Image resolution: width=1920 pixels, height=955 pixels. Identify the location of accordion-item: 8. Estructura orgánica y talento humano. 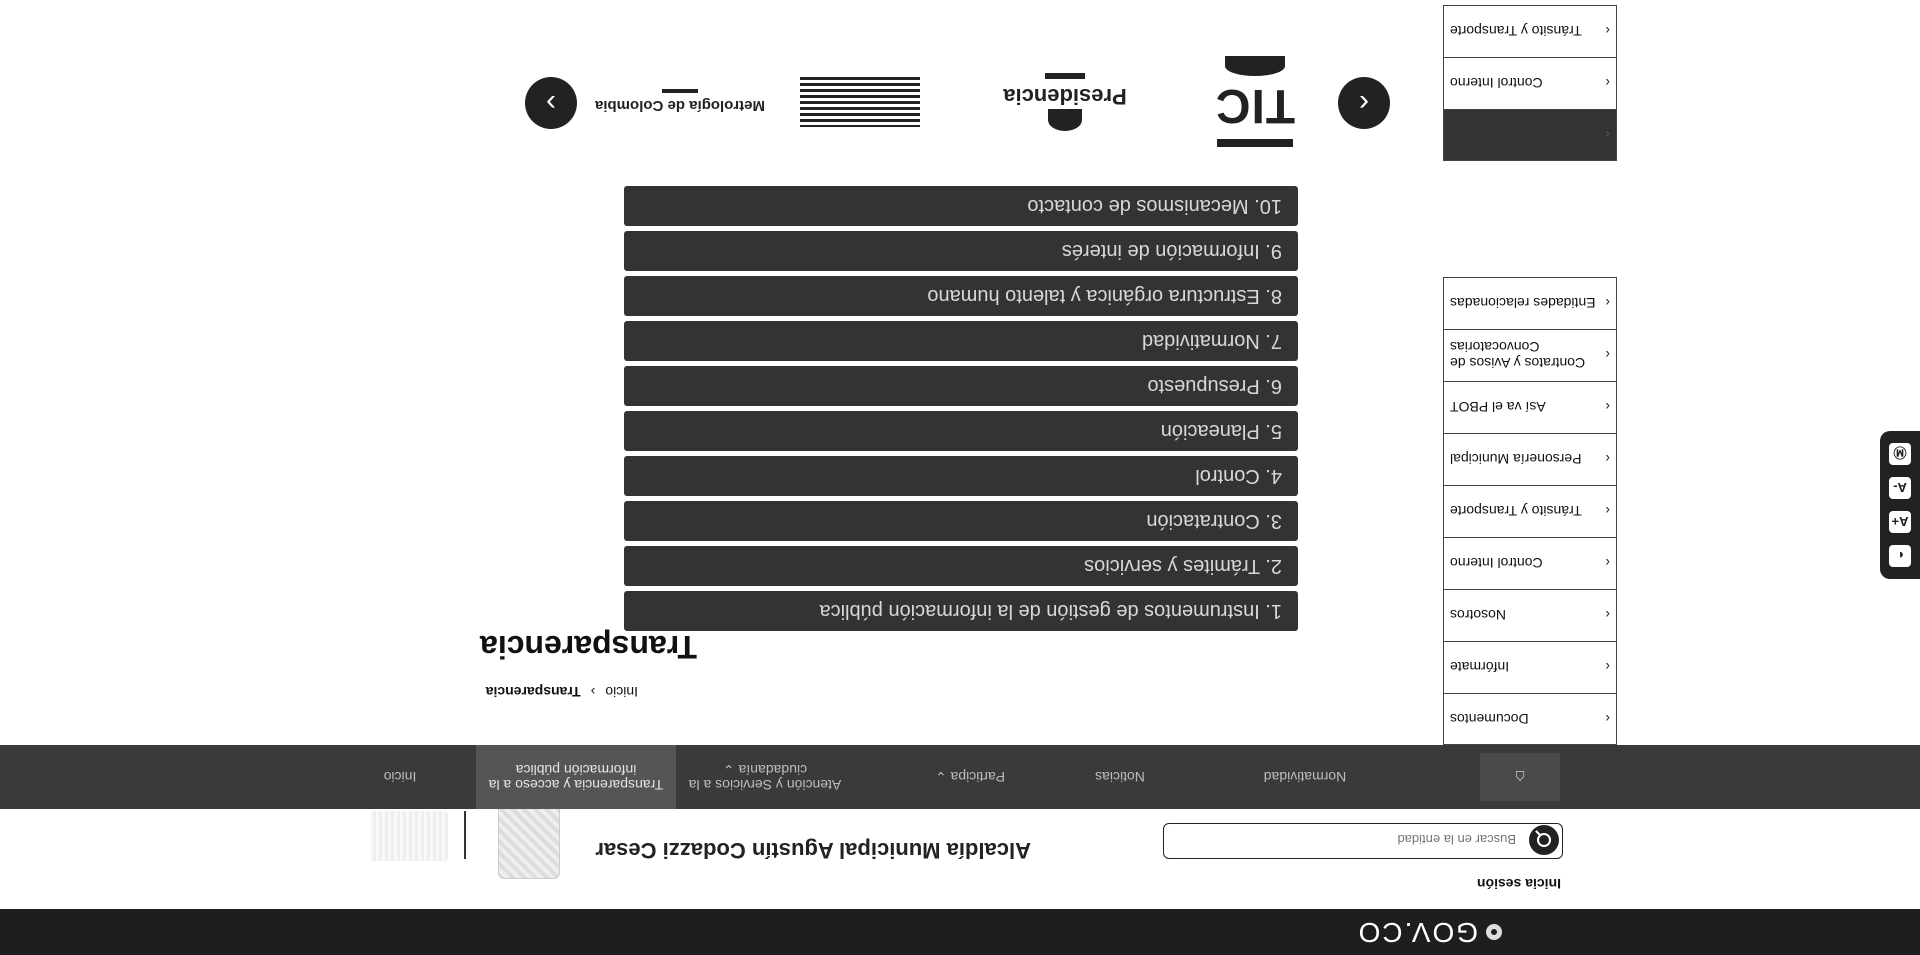
(961, 296).